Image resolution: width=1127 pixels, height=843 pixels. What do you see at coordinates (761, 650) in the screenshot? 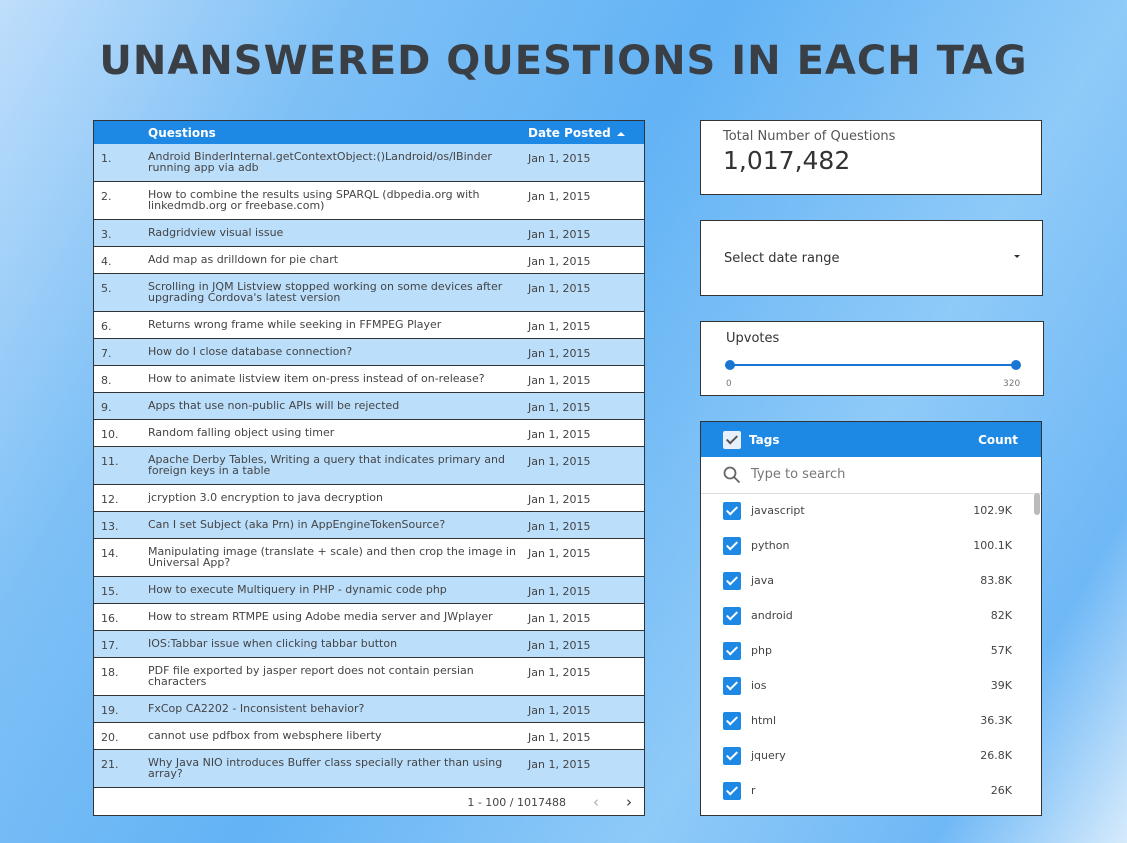
I see `tag-name: php` at bounding box center [761, 650].